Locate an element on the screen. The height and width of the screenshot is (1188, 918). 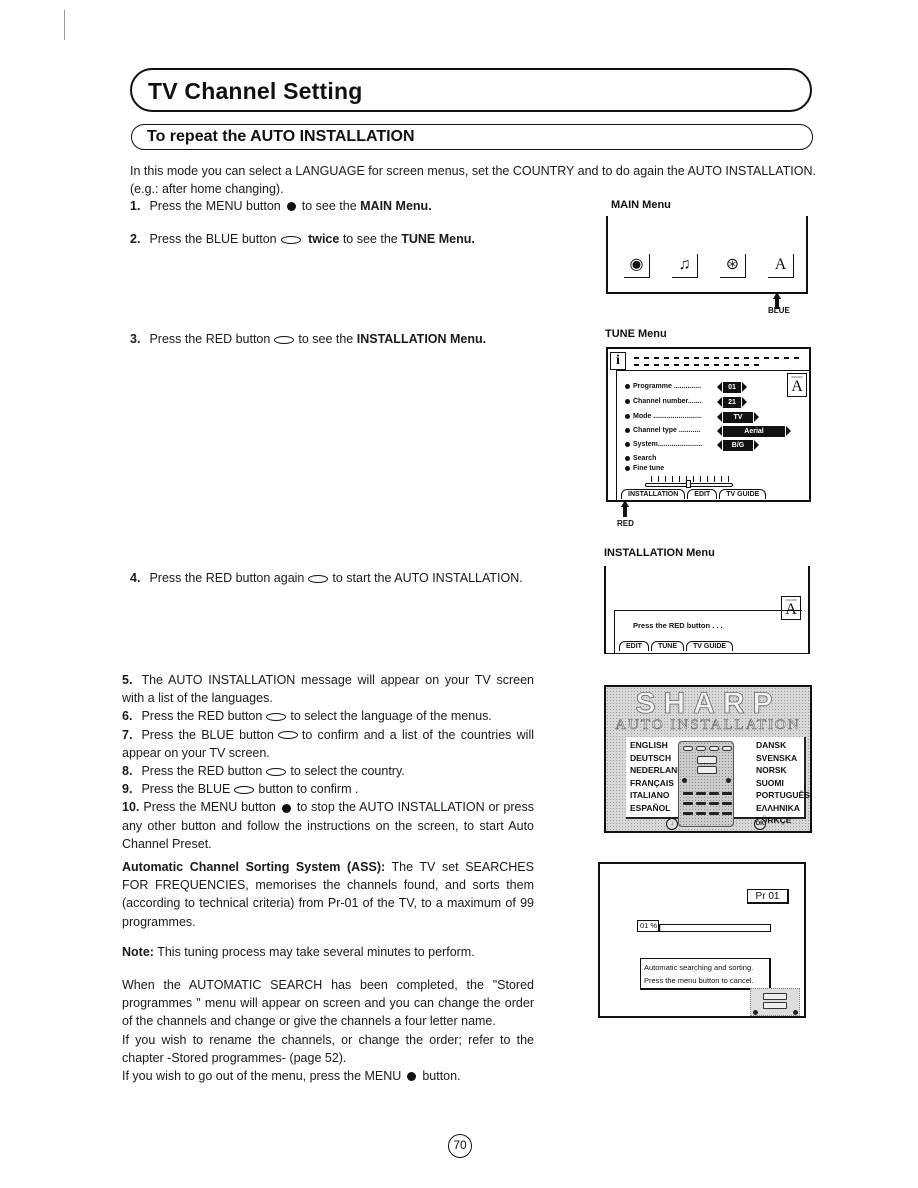
red-pointer-arrow is located at coordinates (625, 508).